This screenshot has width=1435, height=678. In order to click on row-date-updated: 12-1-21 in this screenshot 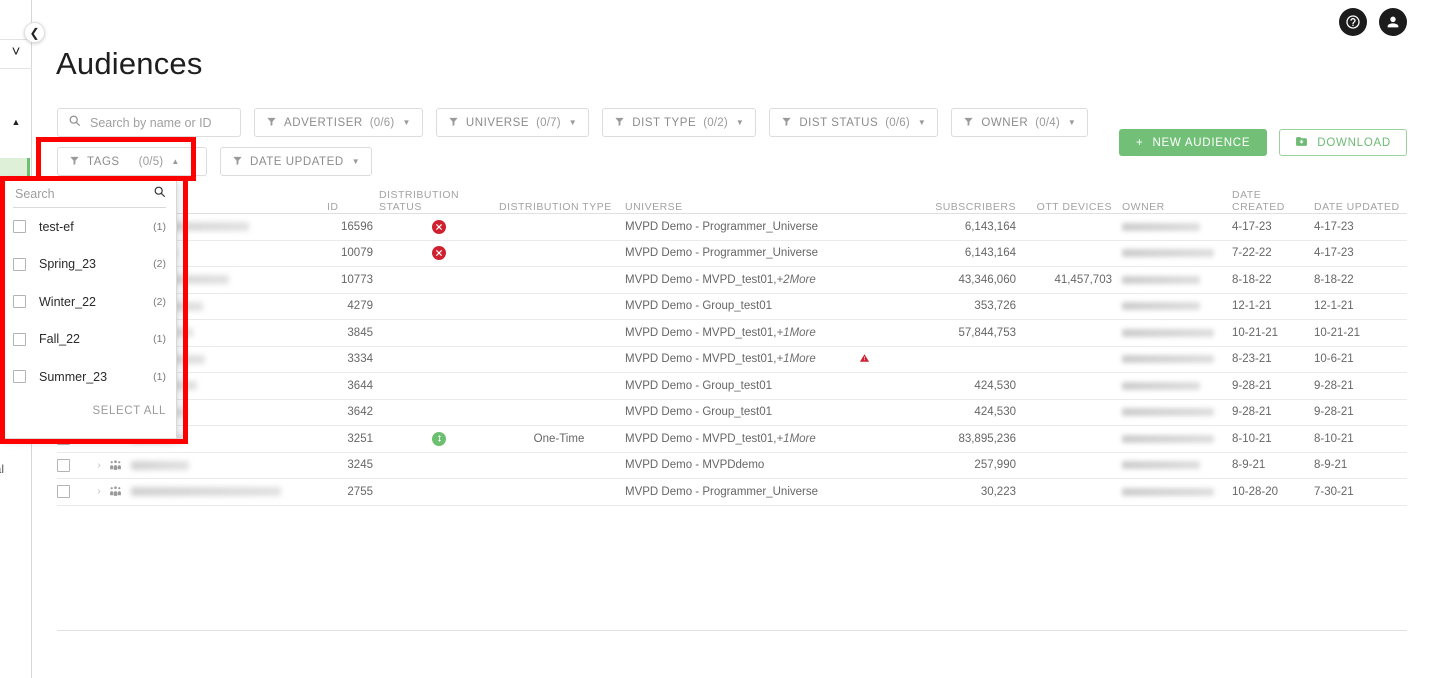, I will do `click(1334, 306)`.